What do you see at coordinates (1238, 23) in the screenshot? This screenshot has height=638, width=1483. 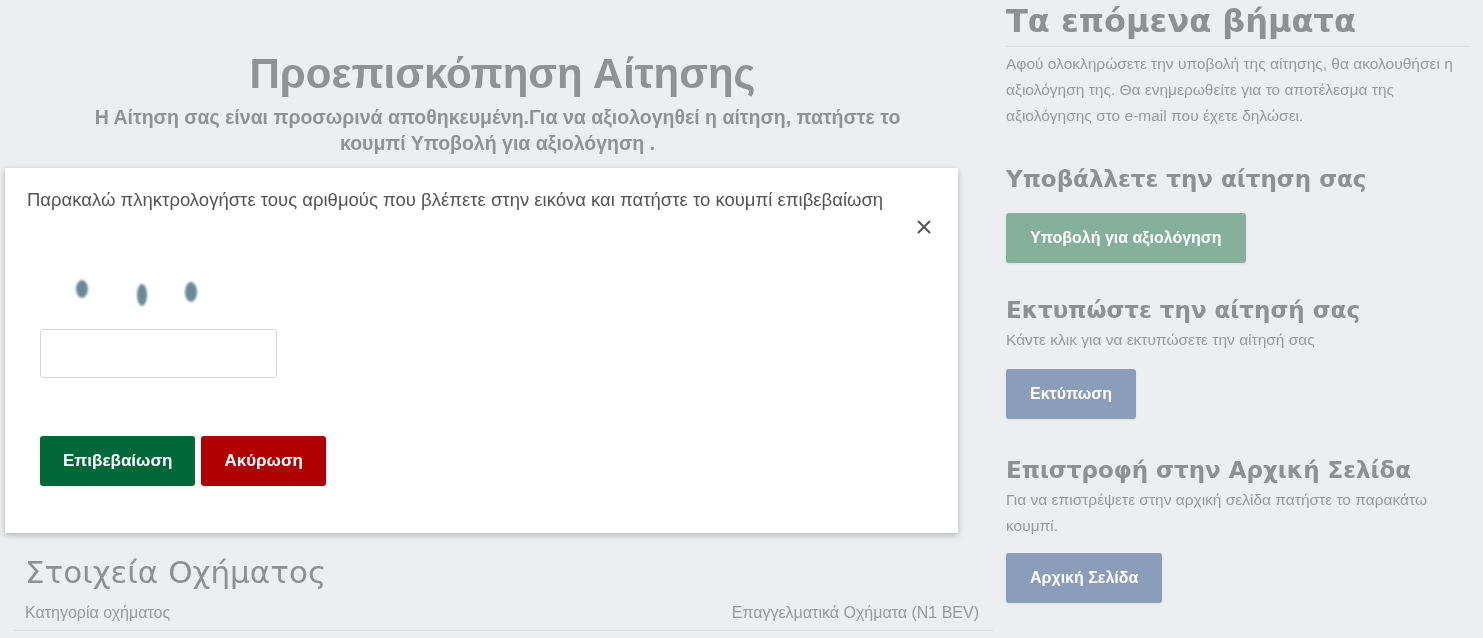 I see `panel-title: Τα επόμενα βήματα` at bounding box center [1238, 23].